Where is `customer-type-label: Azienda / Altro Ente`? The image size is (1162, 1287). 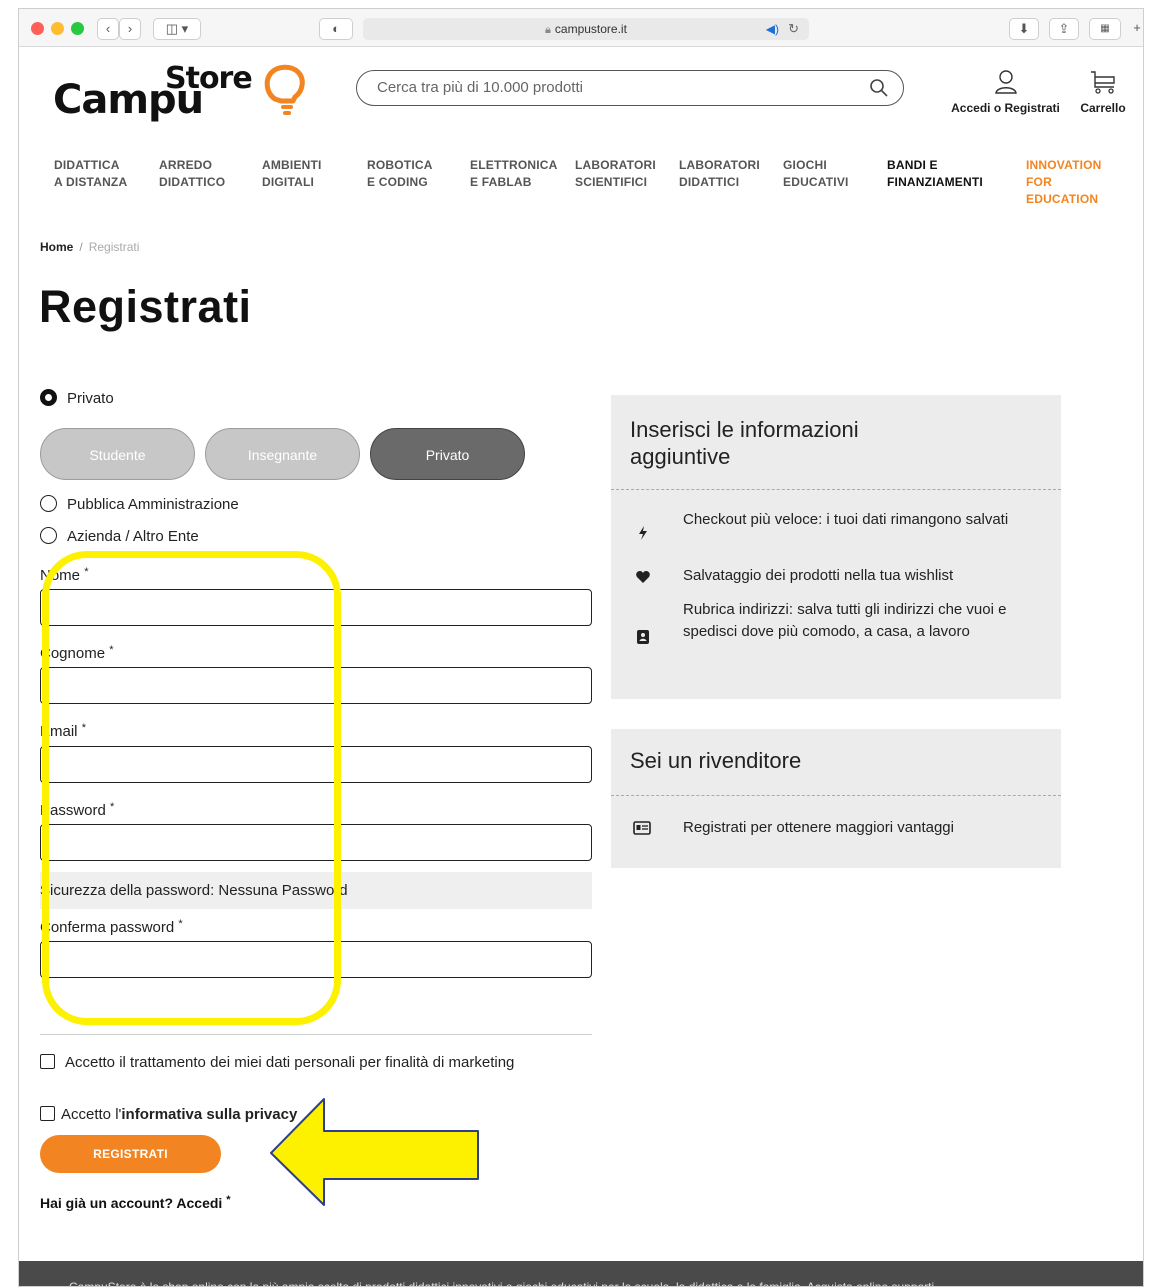
customer-type-label: Azienda / Altro Ente is located at coordinates (133, 536).